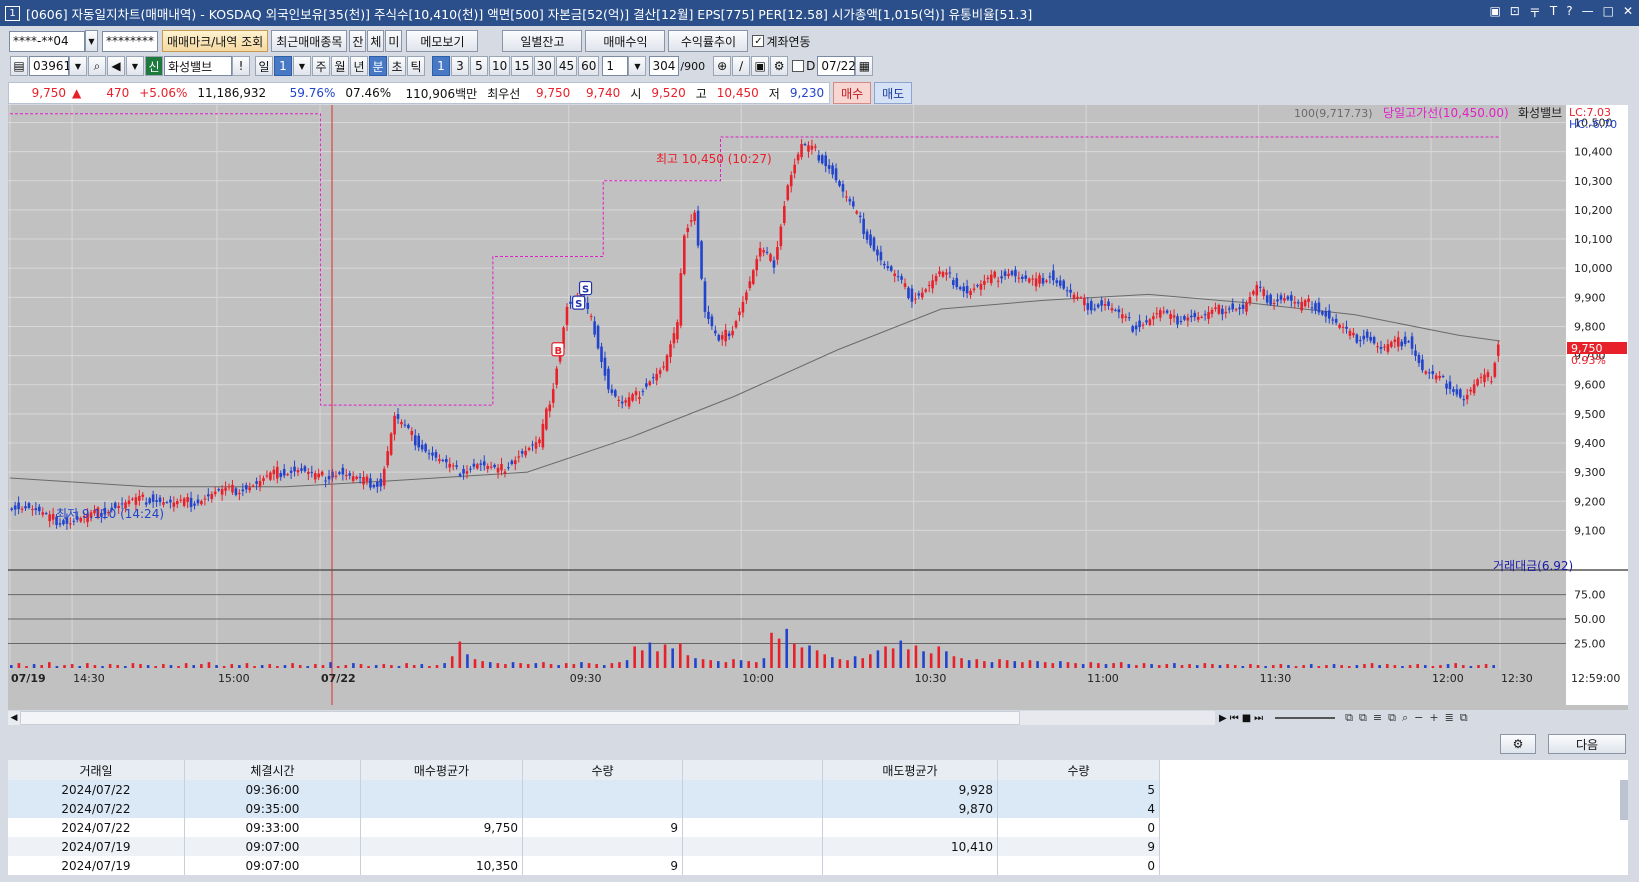 This screenshot has height=882, width=1639. What do you see at coordinates (722, 66) in the screenshot?
I see `indicator-icon: ⊕` at bounding box center [722, 66].